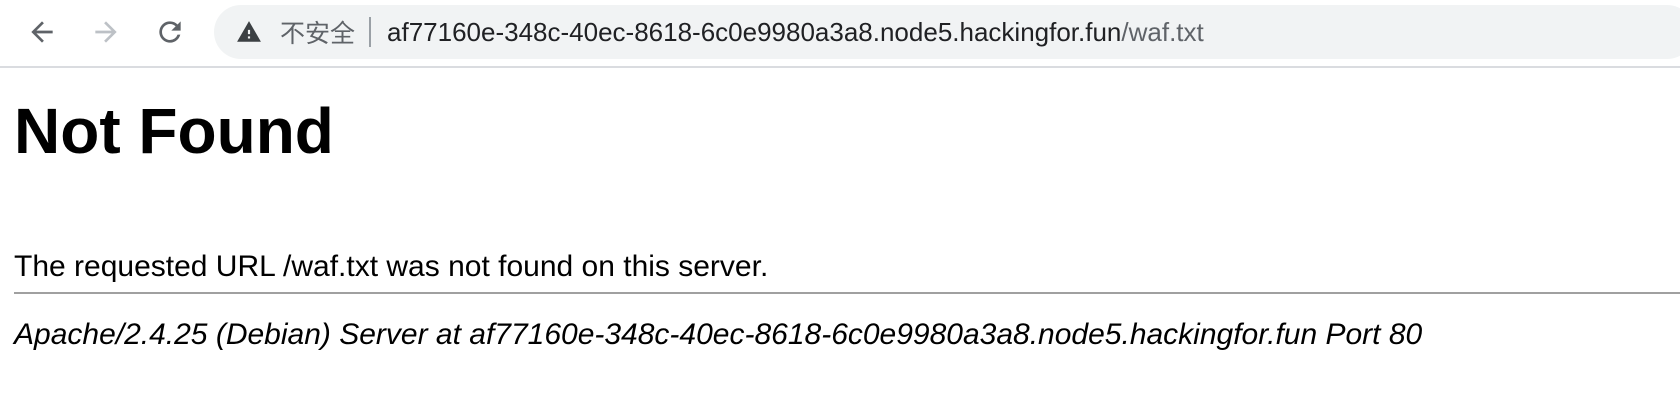  I want to click on horizontal-rule, so click(847, 293).